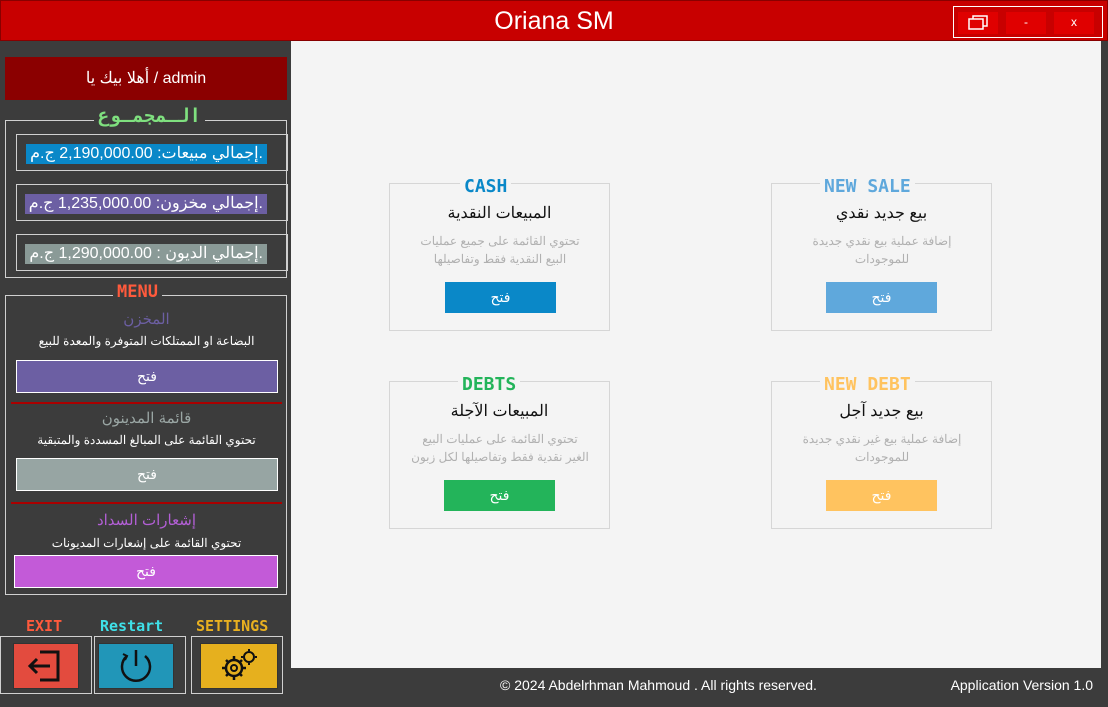 Image resolution: width=1108 pixels, height=707 pixels. What do you see at coordinates (867, 186) in the screenshot?
I see `new-sale-card-heading: NEW SALE` at bounding box center [867, 186].